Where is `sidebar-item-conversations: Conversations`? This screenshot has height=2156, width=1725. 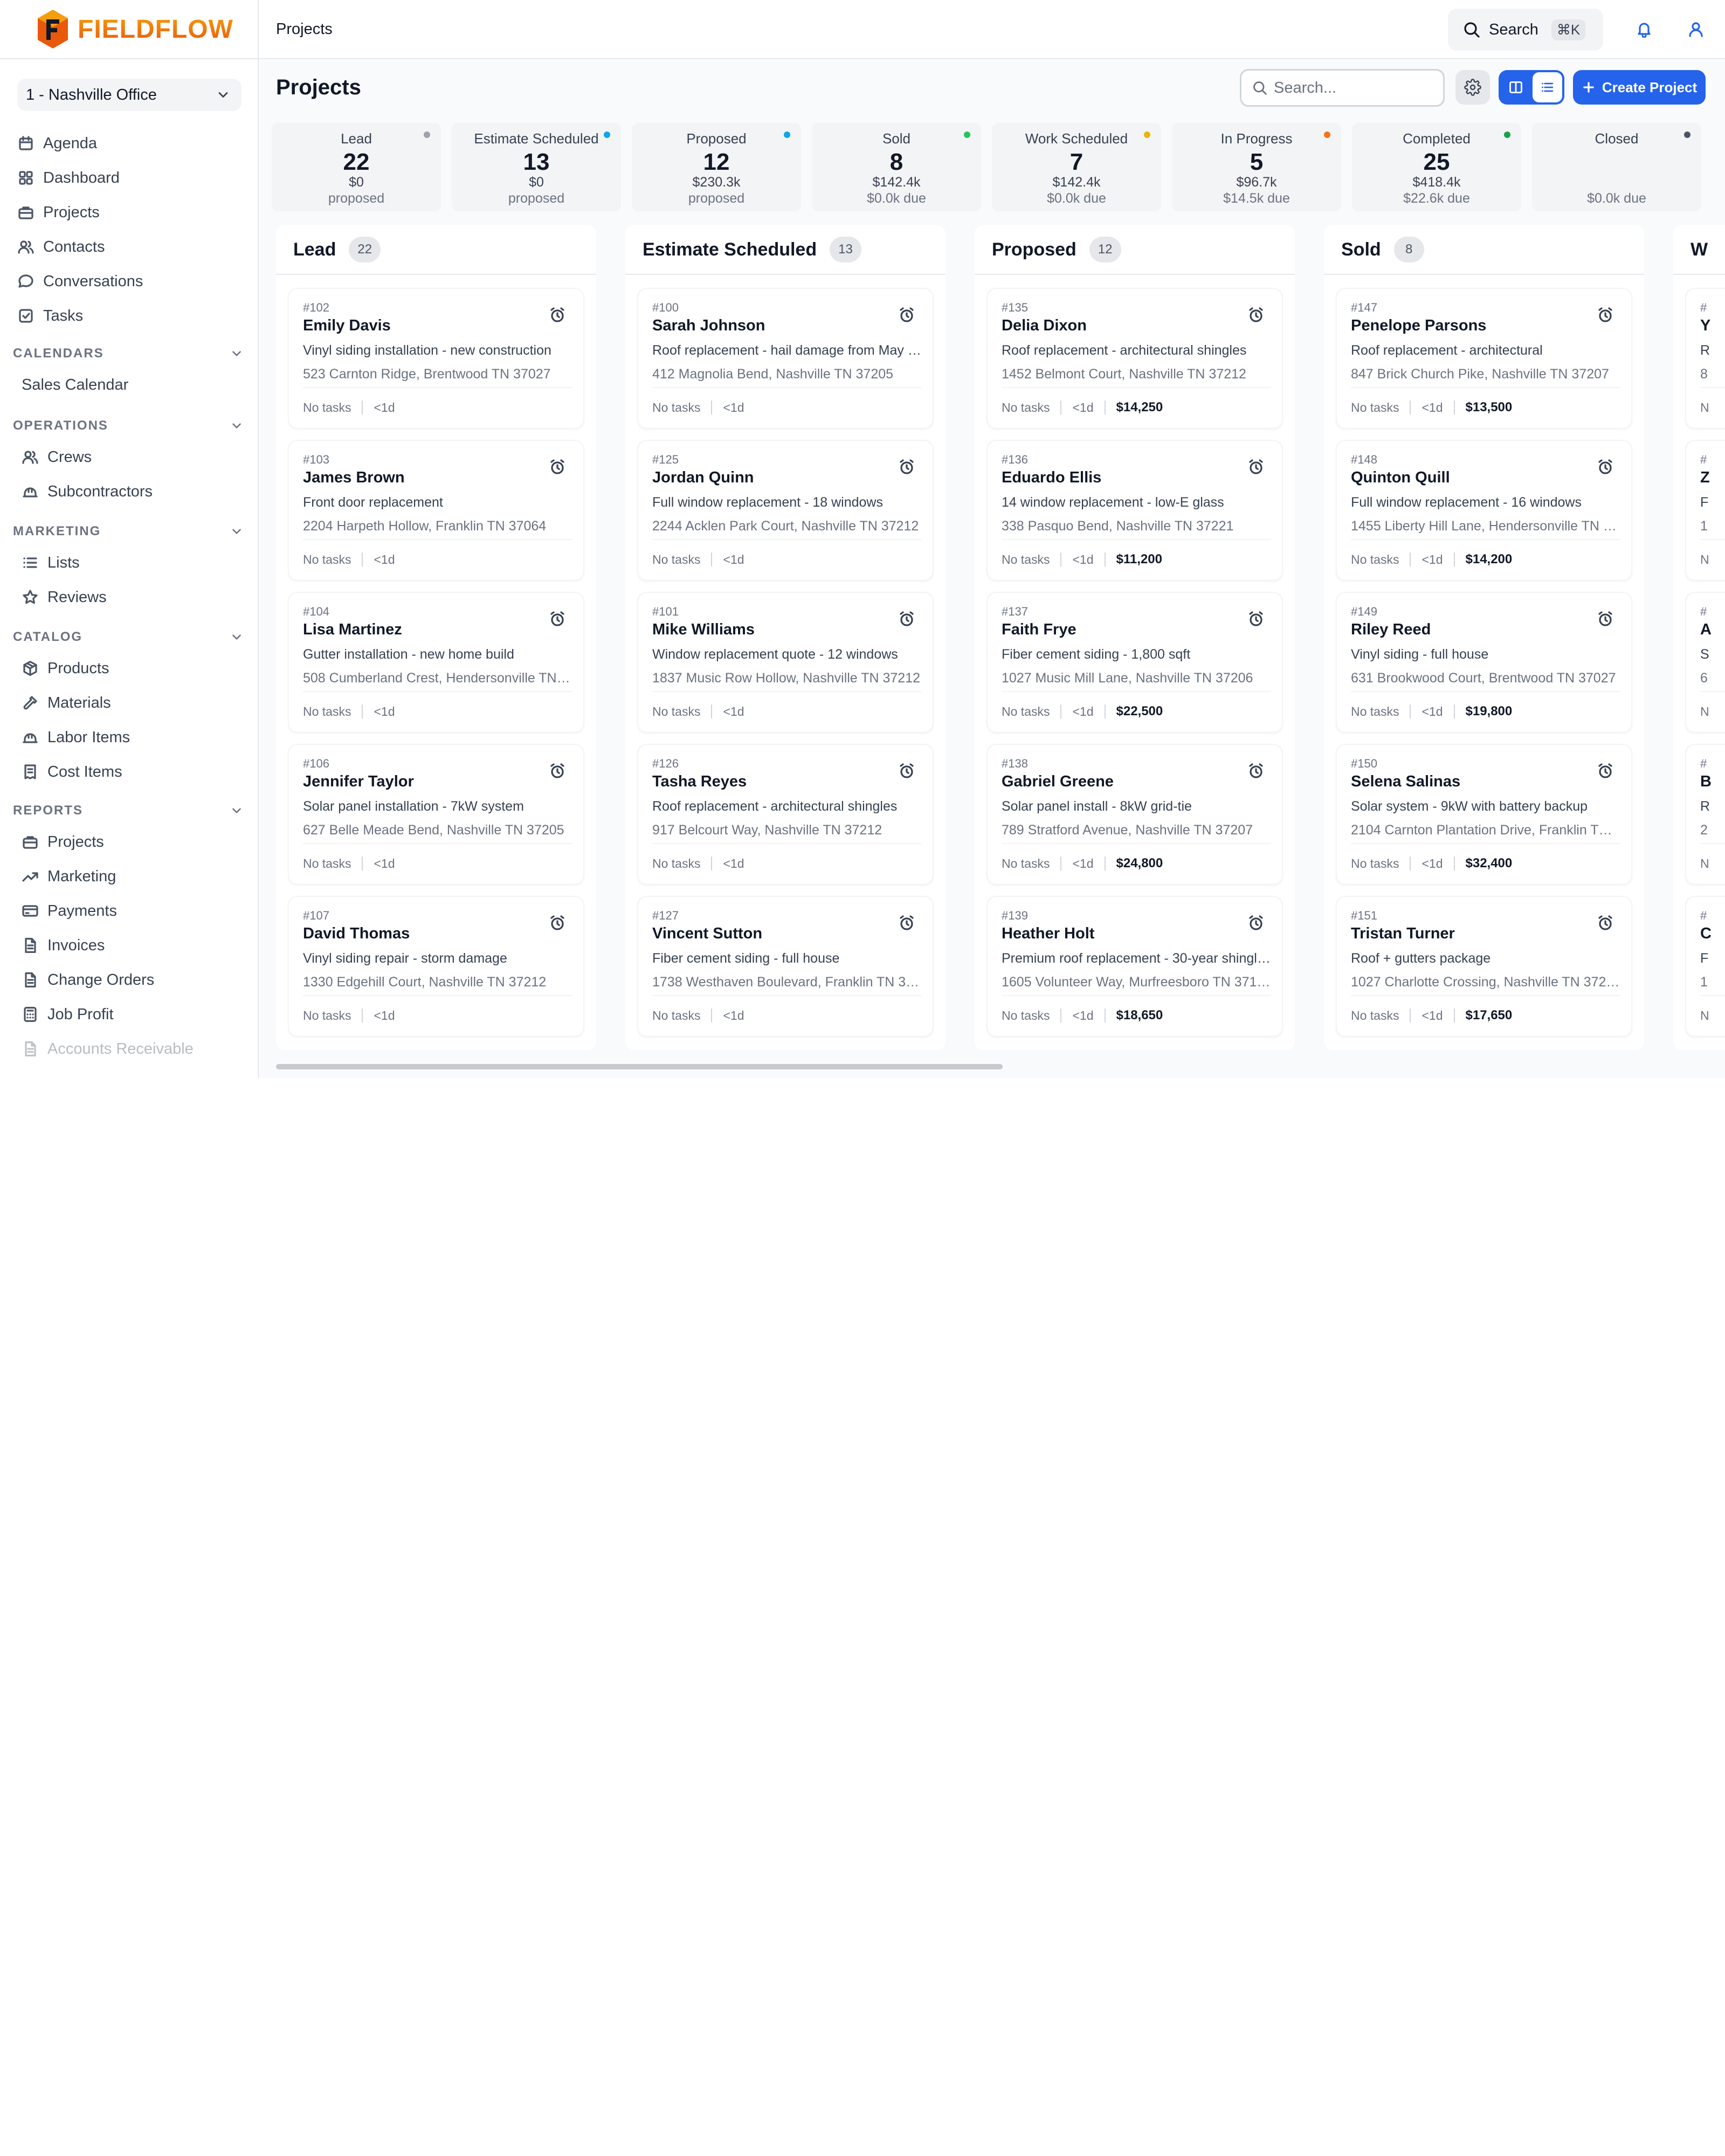
sidebar-item-conversations: Conversations is located at coordinates (80, 281).